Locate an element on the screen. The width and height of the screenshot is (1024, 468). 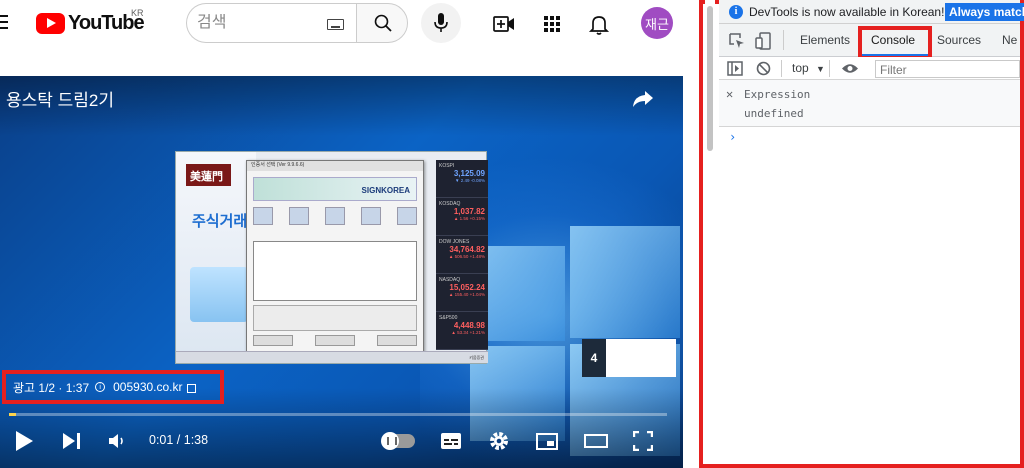
stock-value: 1,037.82 is located at coordinates (469, 211).